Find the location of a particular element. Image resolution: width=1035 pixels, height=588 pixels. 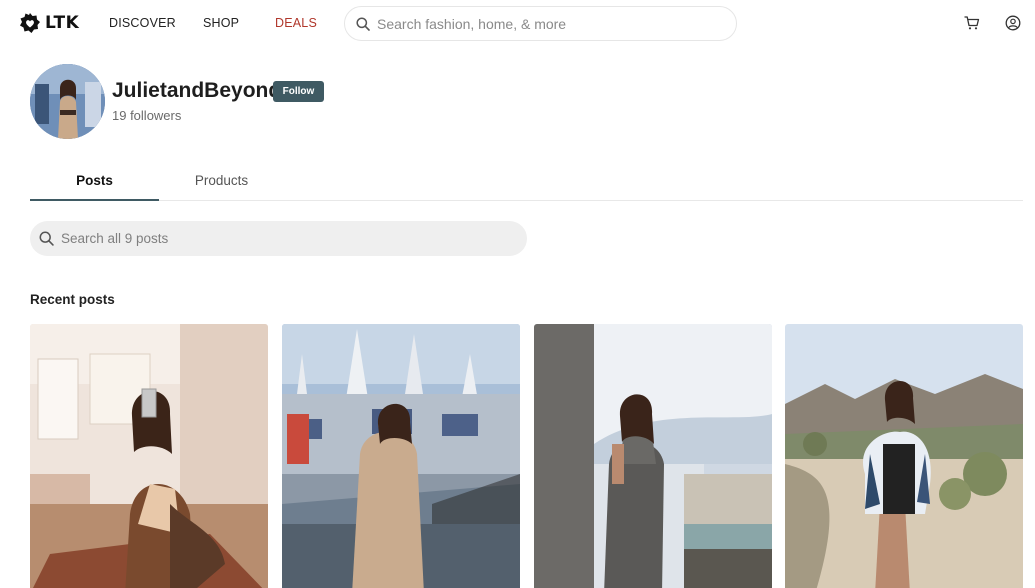

tab-posts: Posts is located at coordinates (94, 187).